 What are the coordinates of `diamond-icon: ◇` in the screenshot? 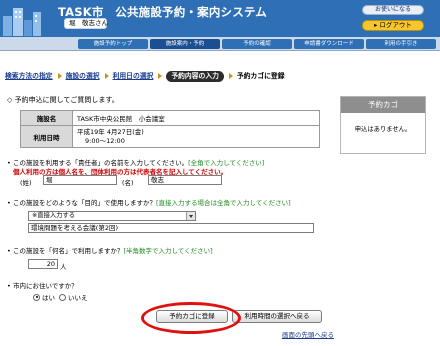 It's located at (10, 100).